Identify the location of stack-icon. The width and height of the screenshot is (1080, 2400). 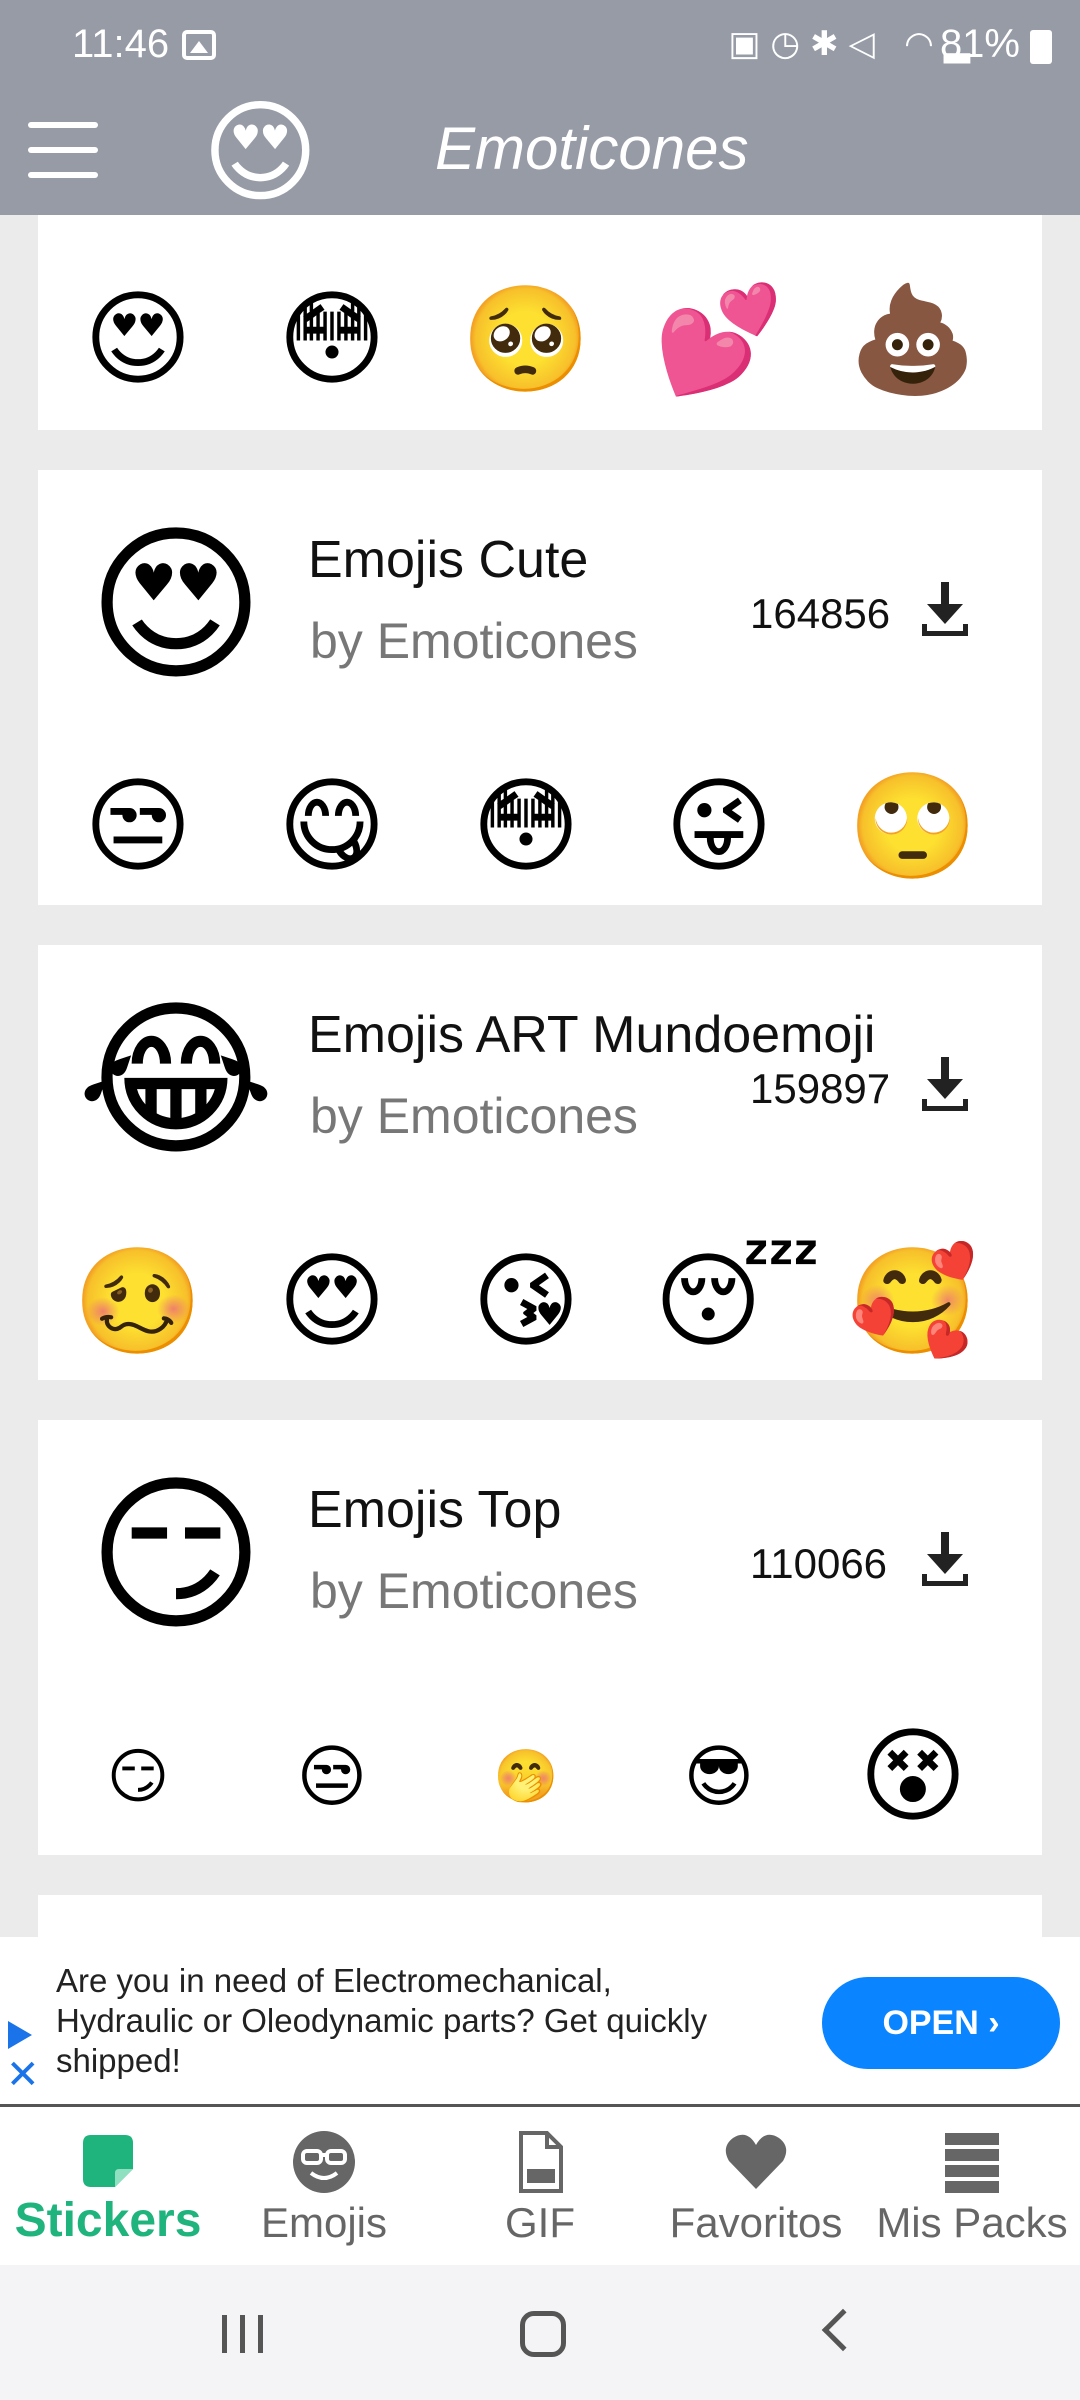
(972, 2163).